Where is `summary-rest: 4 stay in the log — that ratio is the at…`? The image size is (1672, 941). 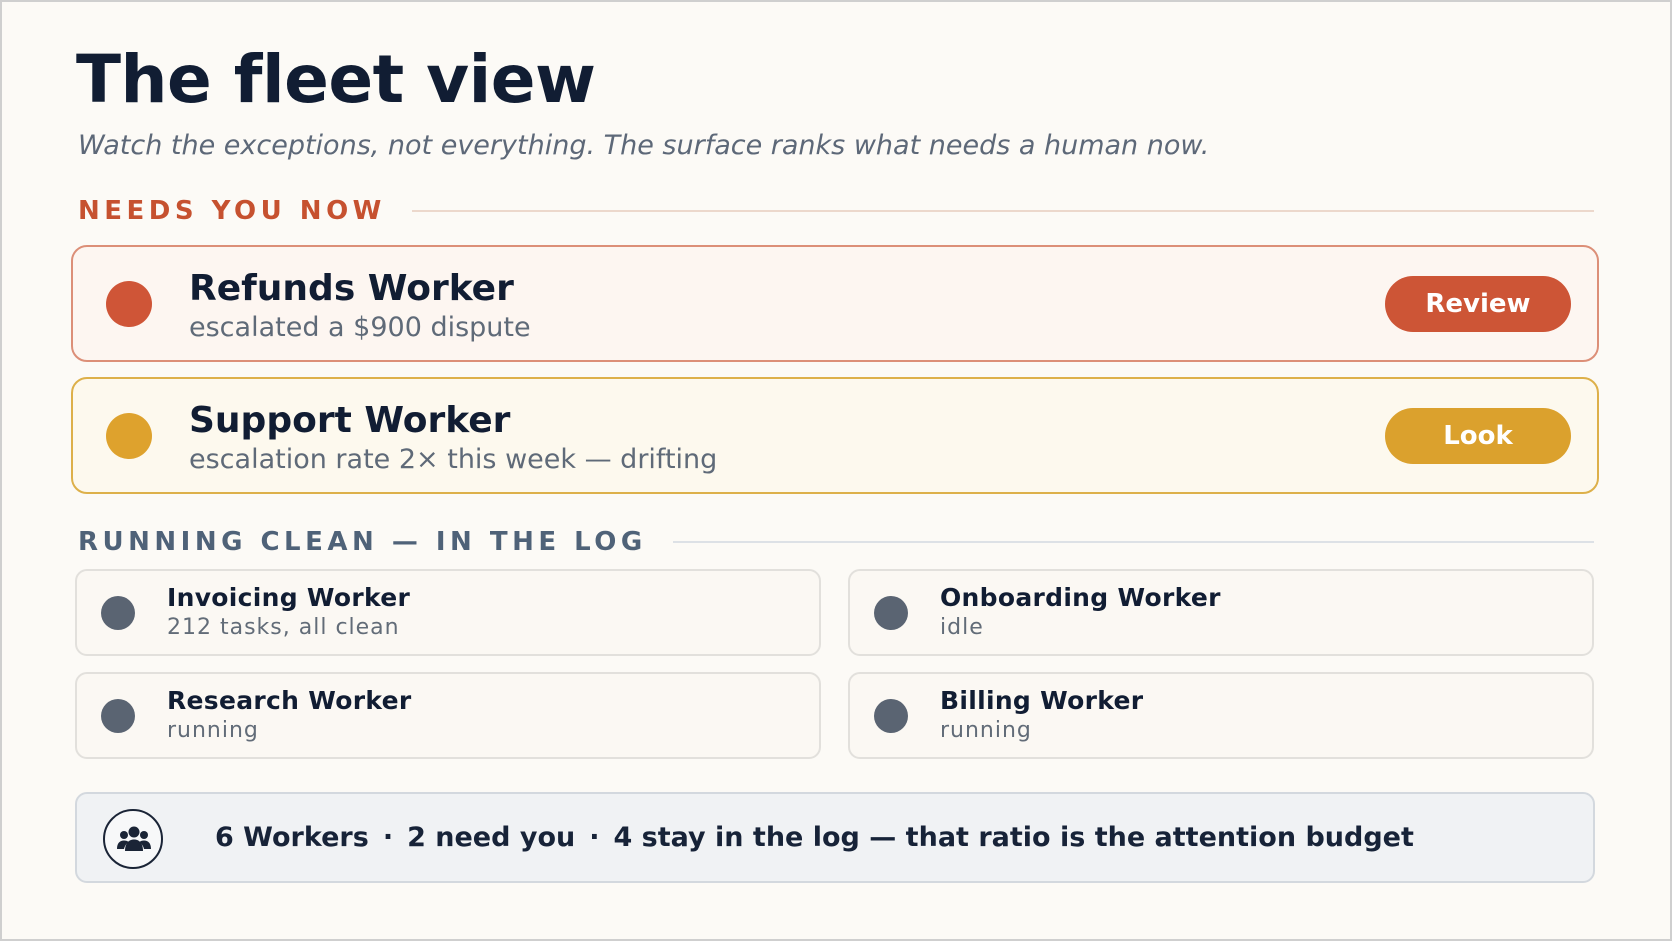 summary-rest: 4 stay in the log — that ratio is the at… is located at coordinates (1013, 837).